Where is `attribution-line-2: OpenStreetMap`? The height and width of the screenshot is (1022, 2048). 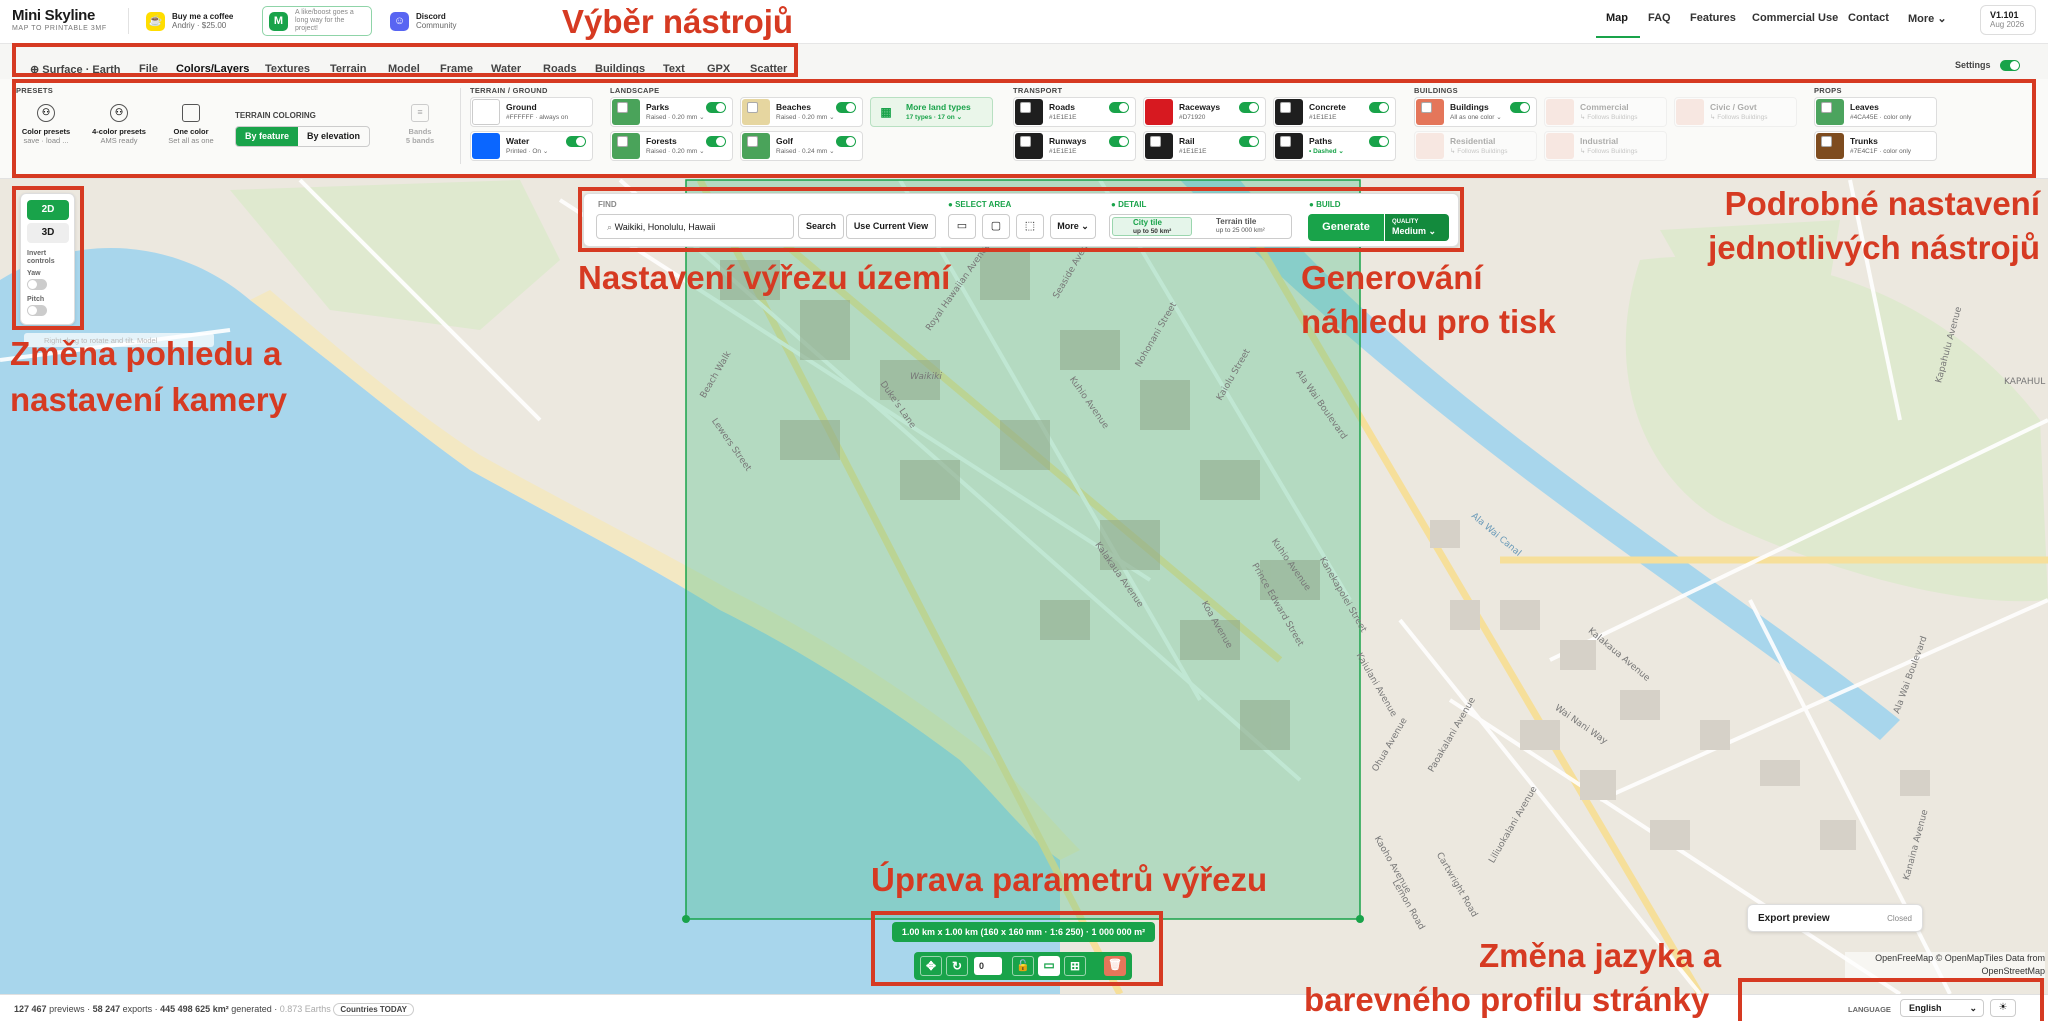 attribution-line-2: OpenStreetMap is located at coordinates (2013, 971).